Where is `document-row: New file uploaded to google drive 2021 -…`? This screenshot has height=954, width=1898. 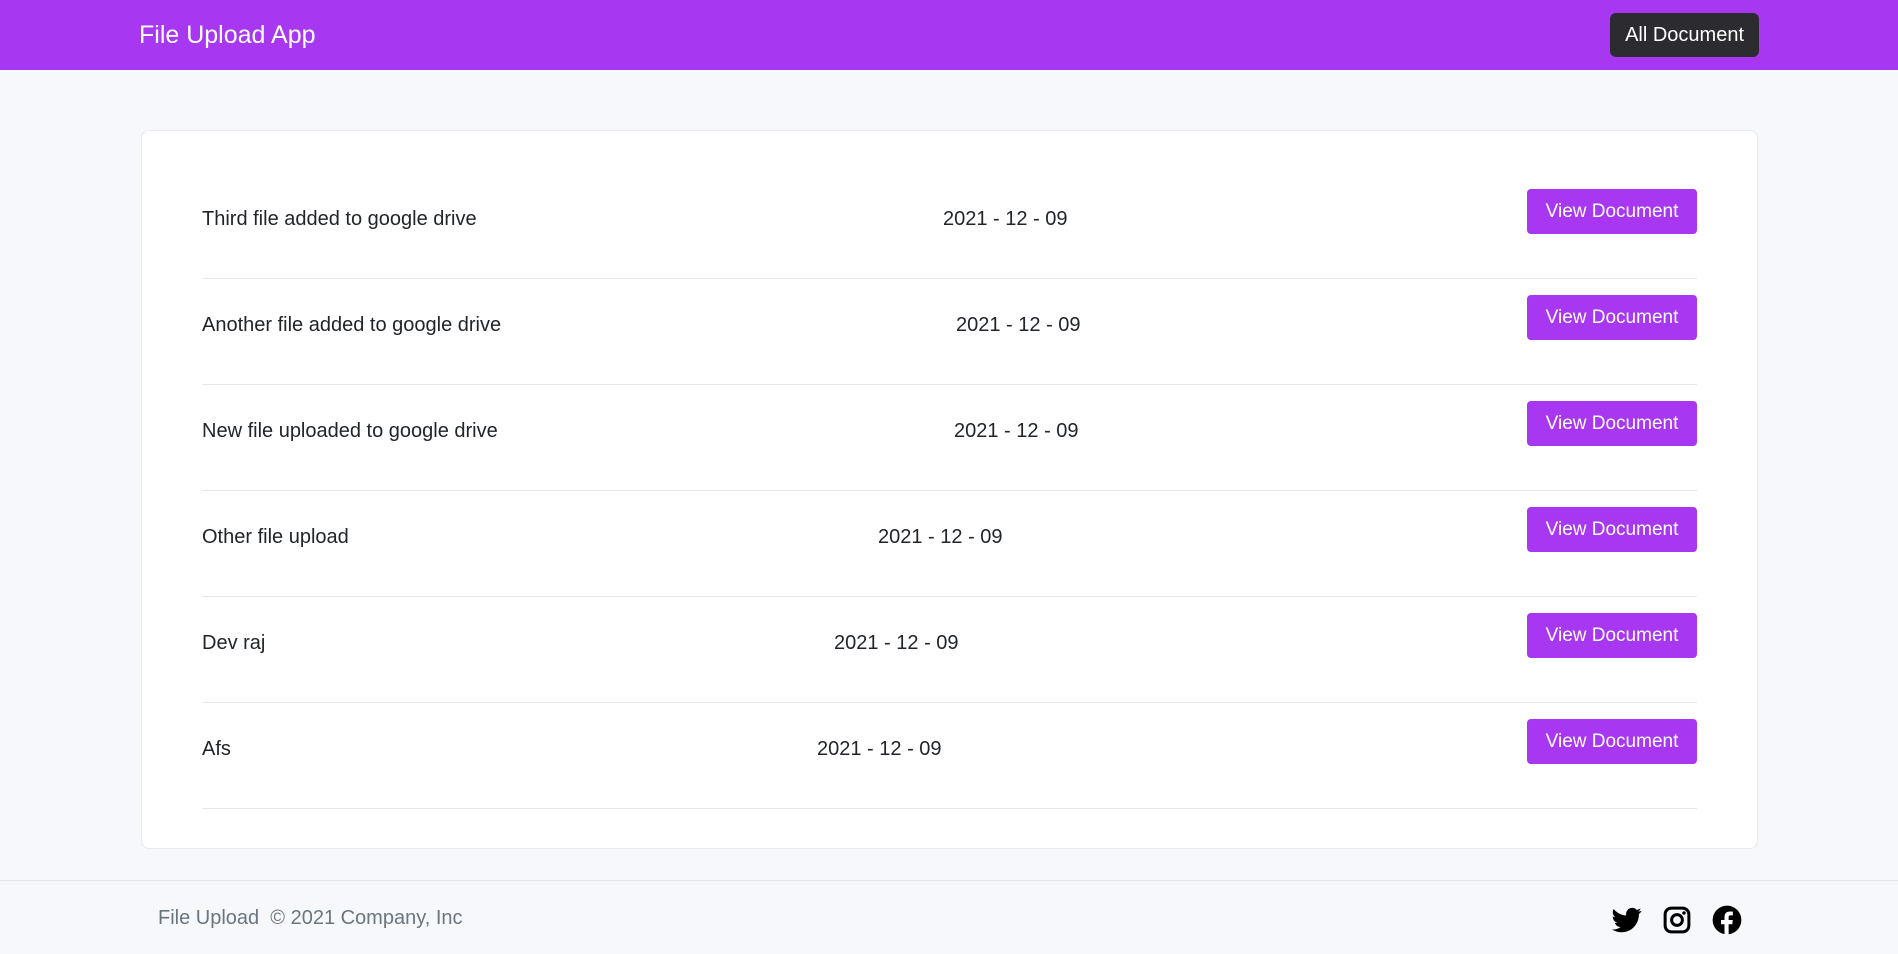 document-row: New file uploaded to google drive 2021 -… is located at coordinates (949, 438).